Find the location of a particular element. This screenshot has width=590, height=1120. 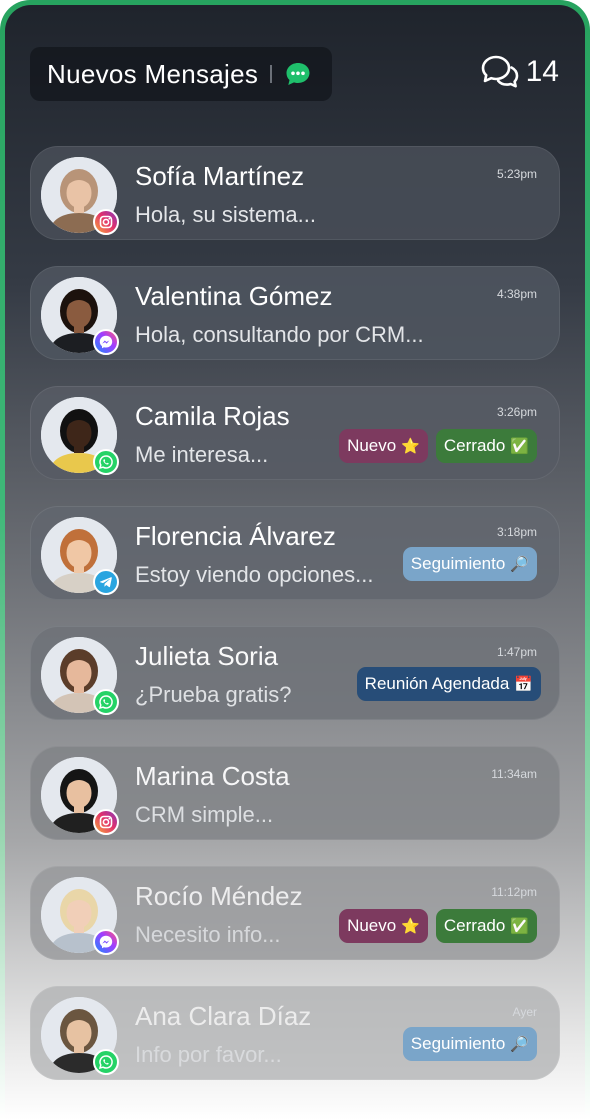

chat-bubble-icon is located at coordinates (298, 74).